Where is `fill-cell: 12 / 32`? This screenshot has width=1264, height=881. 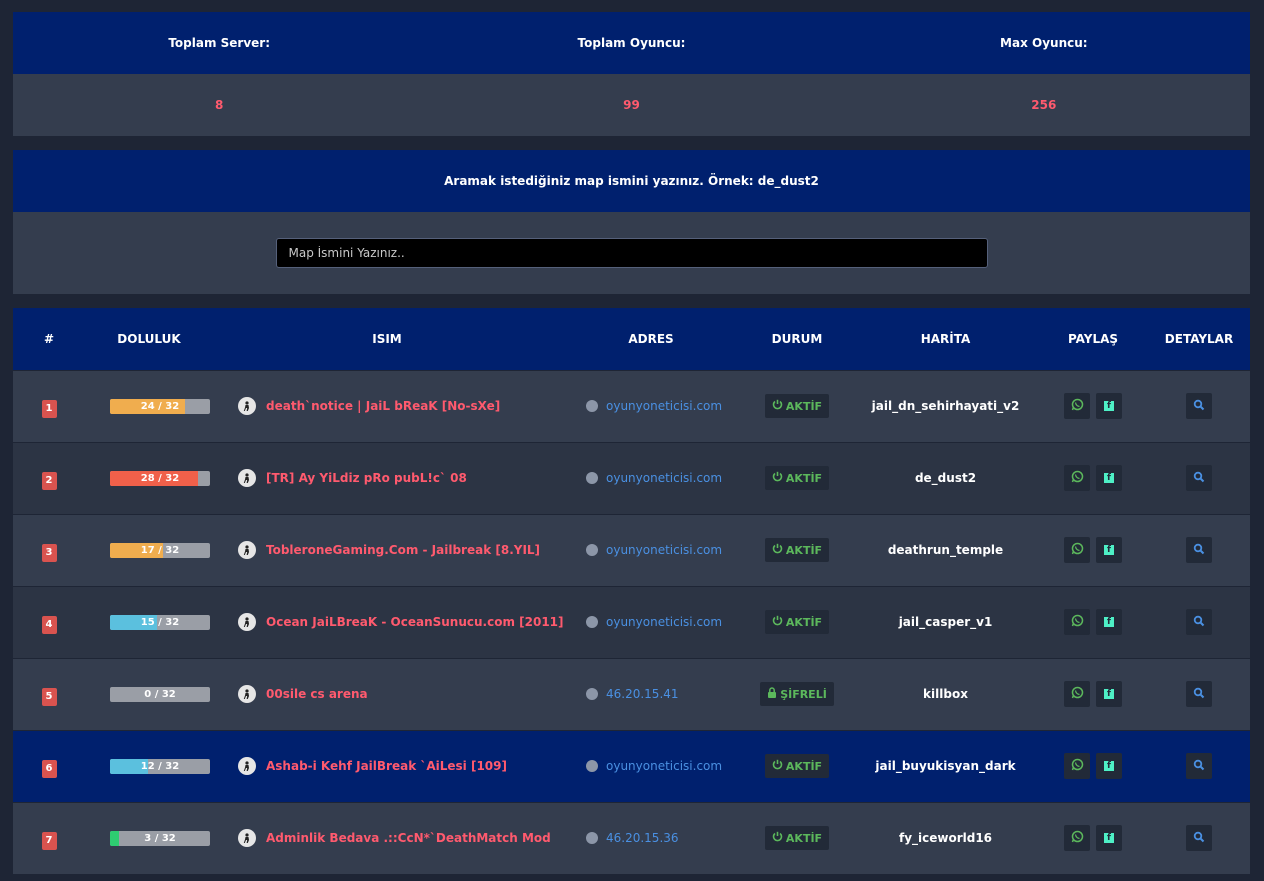
fill-cell: 12 / 32 is located at coordinates (149, 765).